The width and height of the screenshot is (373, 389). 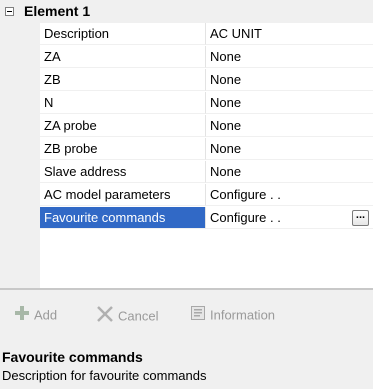 What do you see at coordinates (105, 317) in the screenshot?
I see `cross-icon` at bounding box center [105, 317].